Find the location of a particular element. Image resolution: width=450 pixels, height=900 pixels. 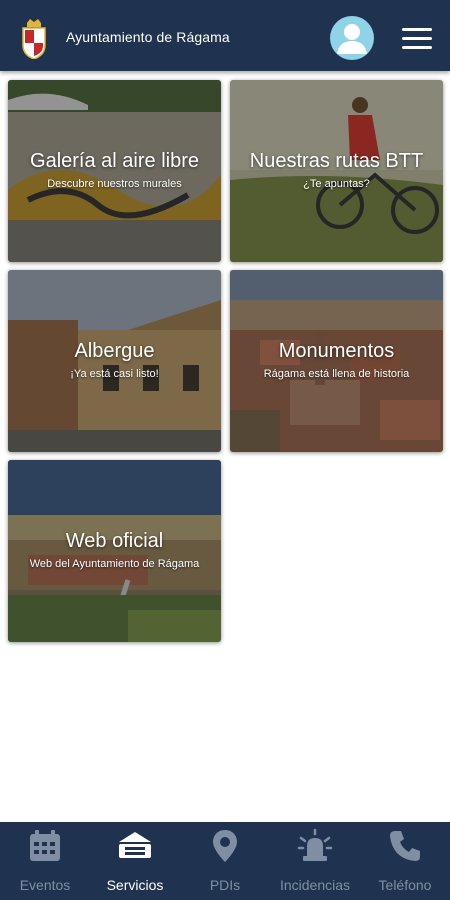

tab-label: Eventos is located at coordinates (45, 885).